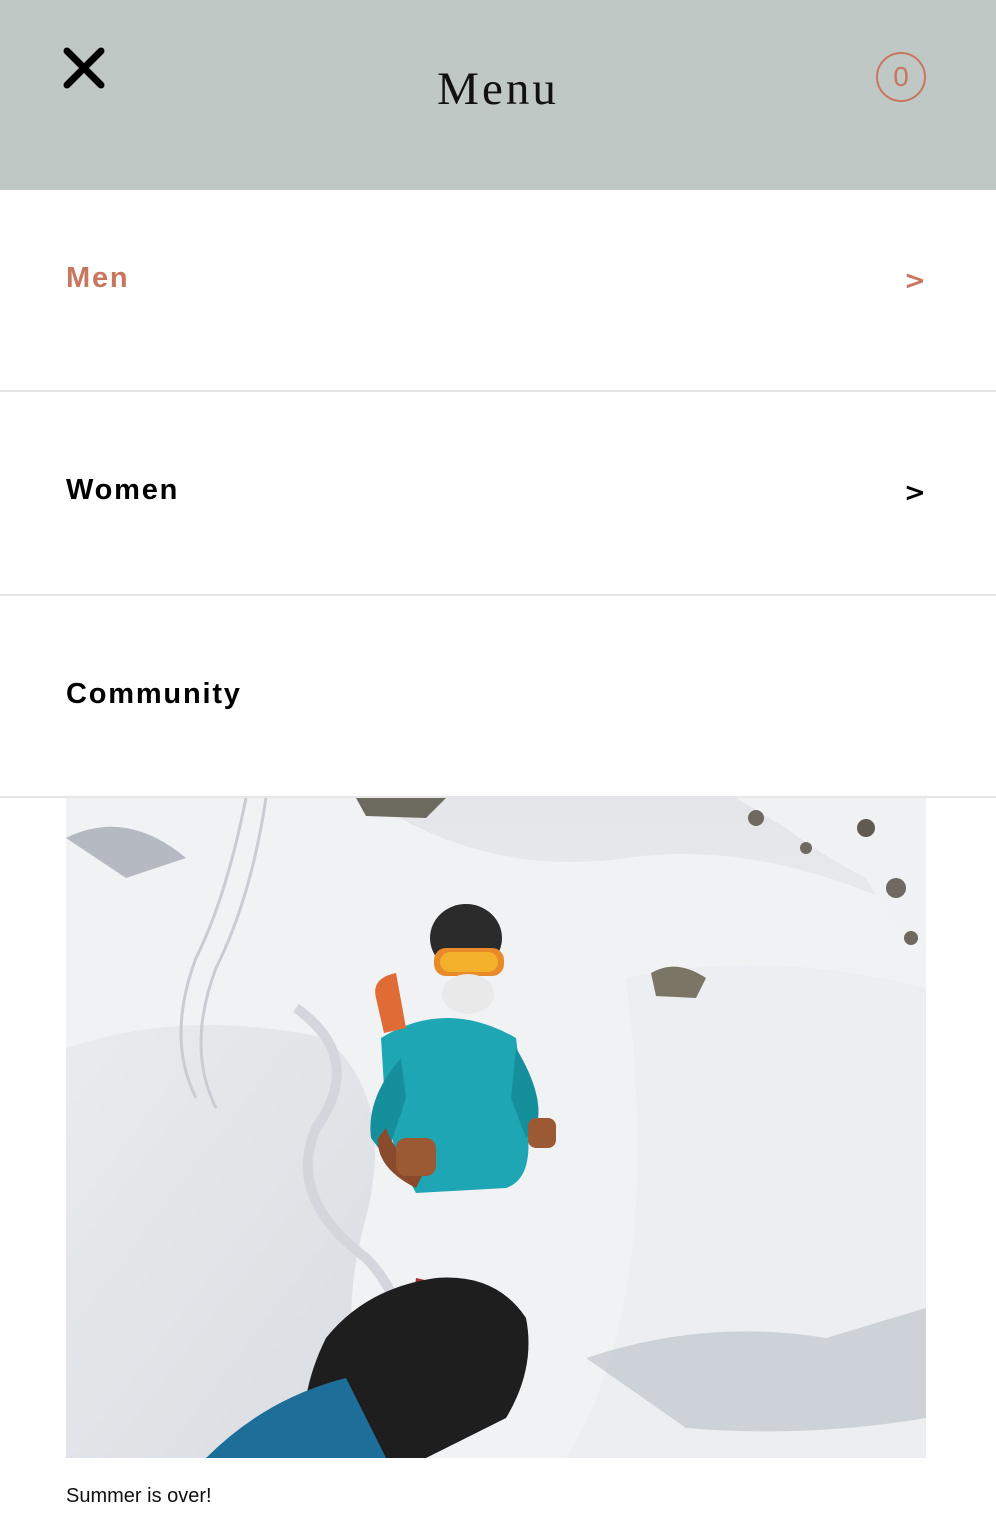 The height and width of the screenshot is (1536, 996). What do you see at coordinates (498, 291) in the screenshot?
I see `nav-item-men: Men >` at bounding box center [498, 291].